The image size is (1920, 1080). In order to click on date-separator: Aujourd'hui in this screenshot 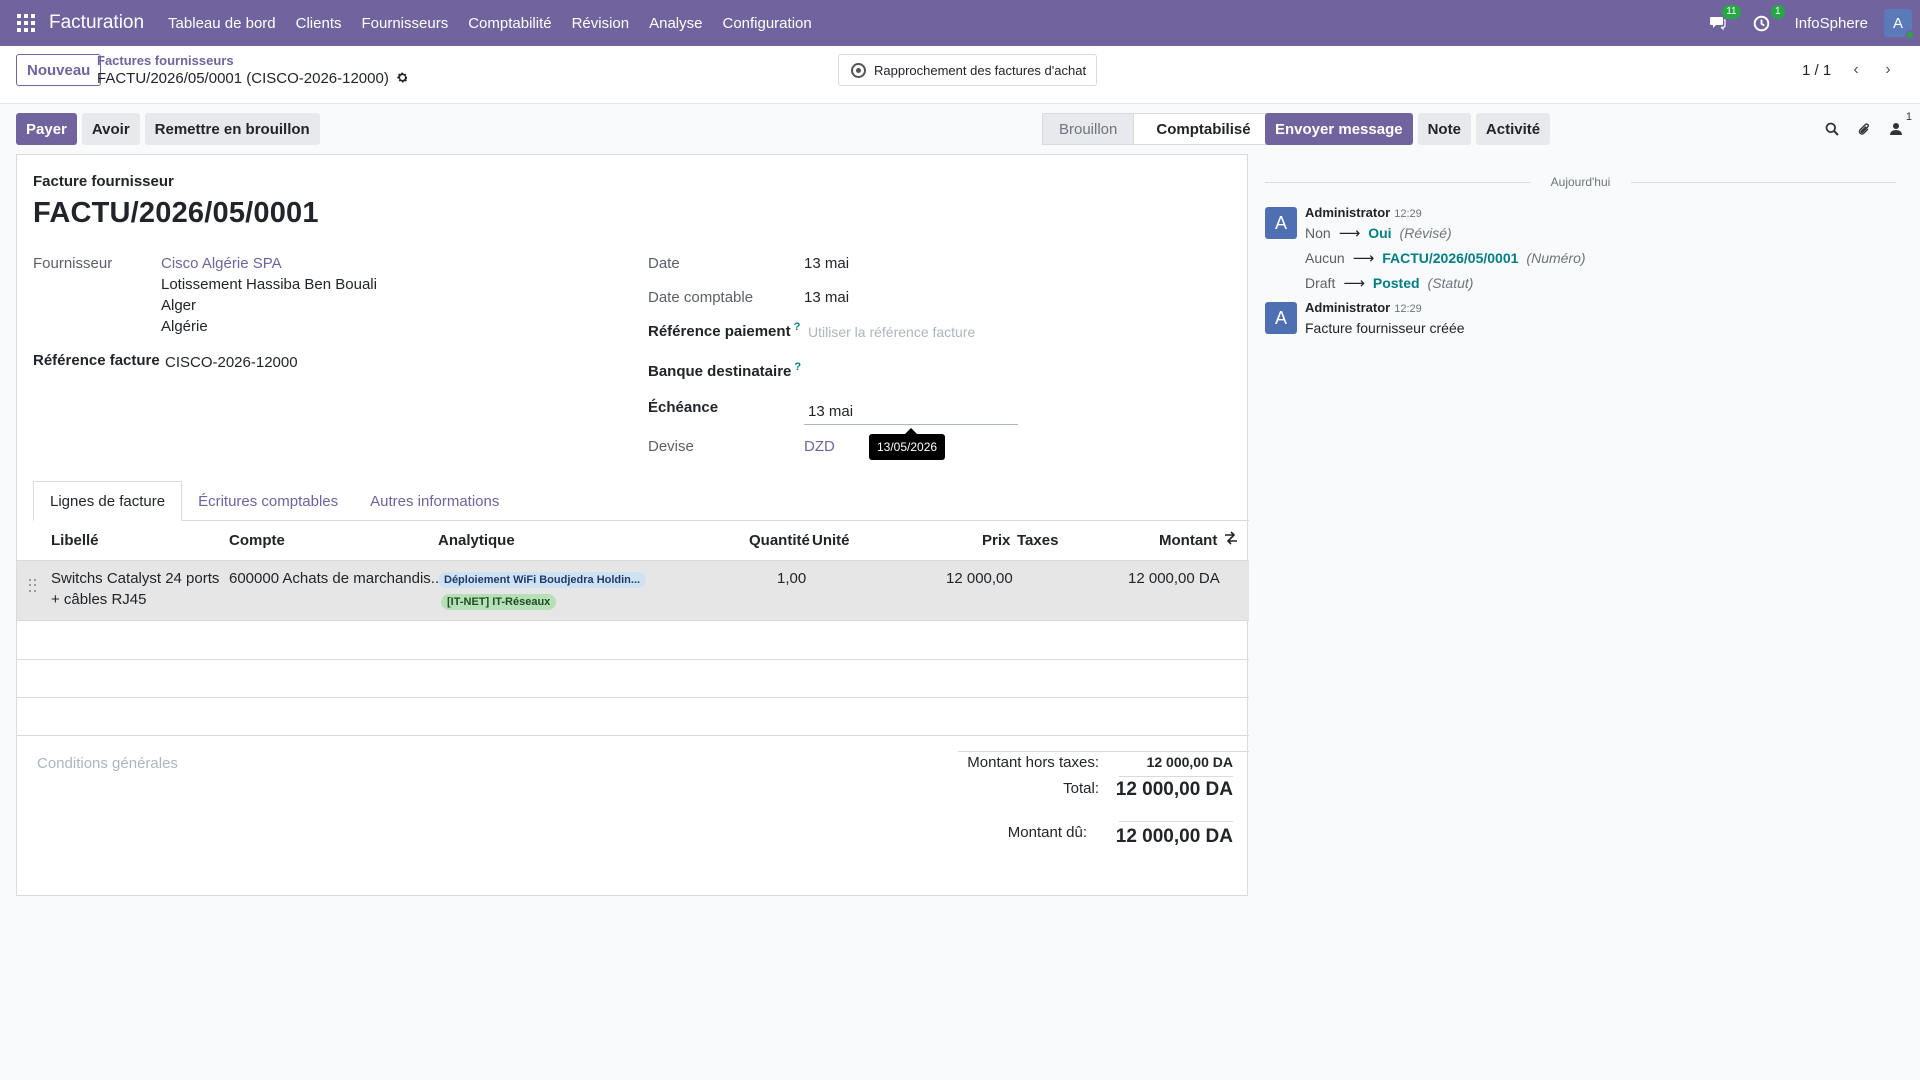, I will do `click(1580, 182)`.